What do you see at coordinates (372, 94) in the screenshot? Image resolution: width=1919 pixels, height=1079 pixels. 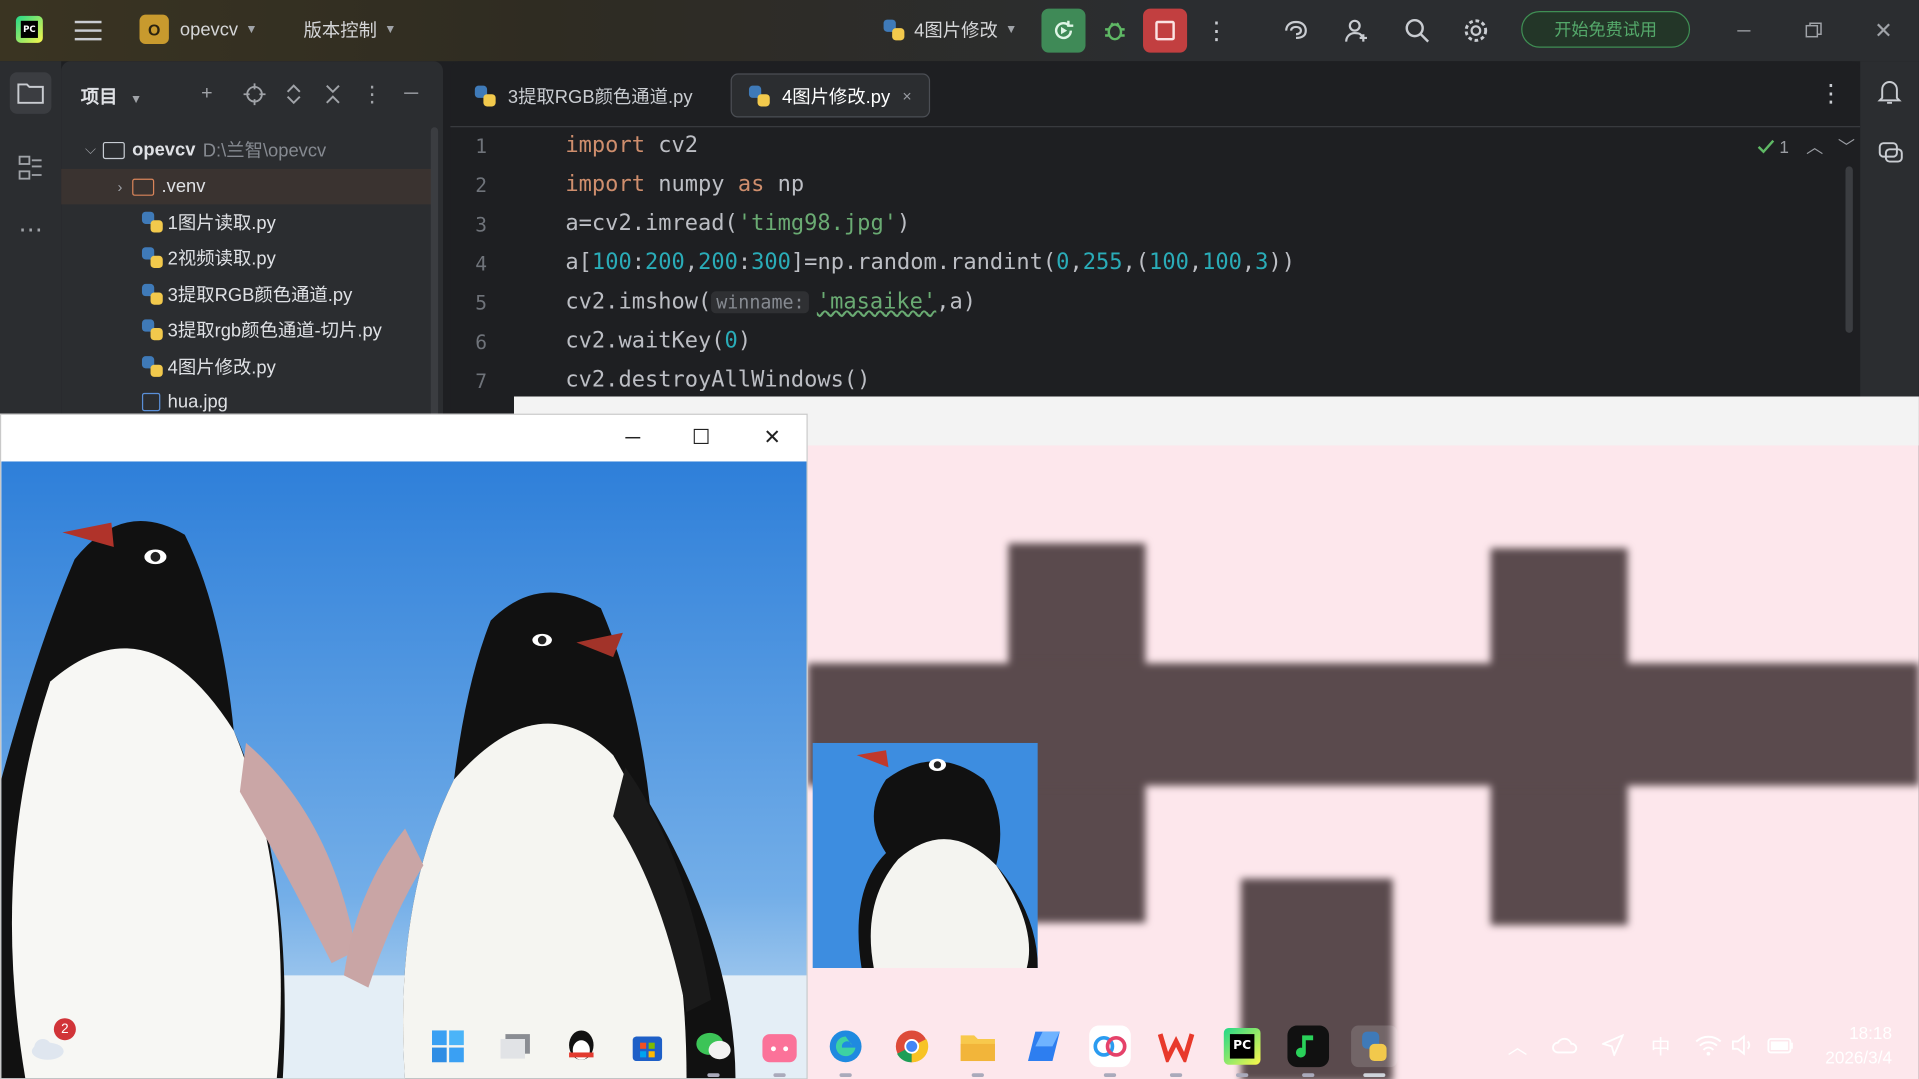 I see `options-icon: ⋮` at bounding box center [372, 94].